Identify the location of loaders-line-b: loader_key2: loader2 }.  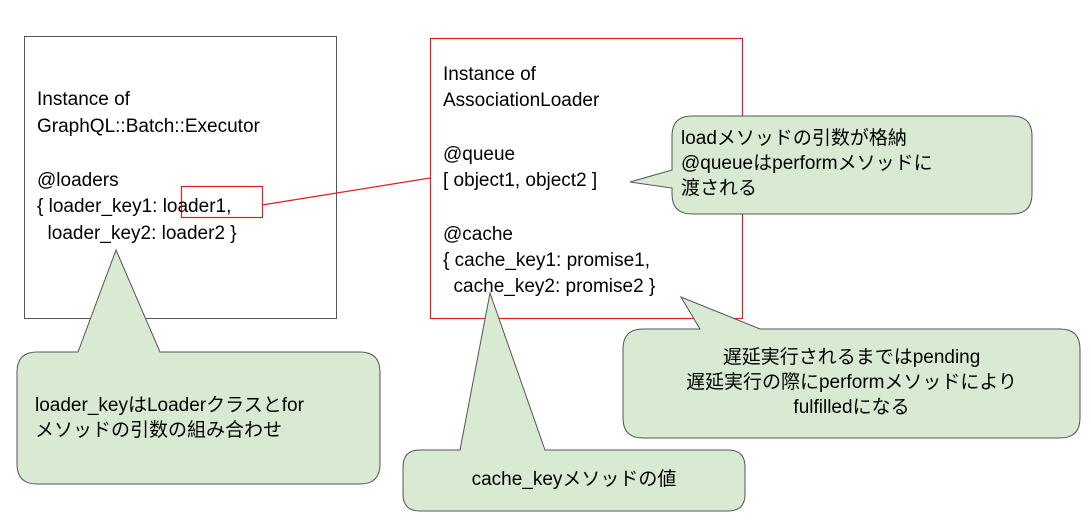
(137, 233).